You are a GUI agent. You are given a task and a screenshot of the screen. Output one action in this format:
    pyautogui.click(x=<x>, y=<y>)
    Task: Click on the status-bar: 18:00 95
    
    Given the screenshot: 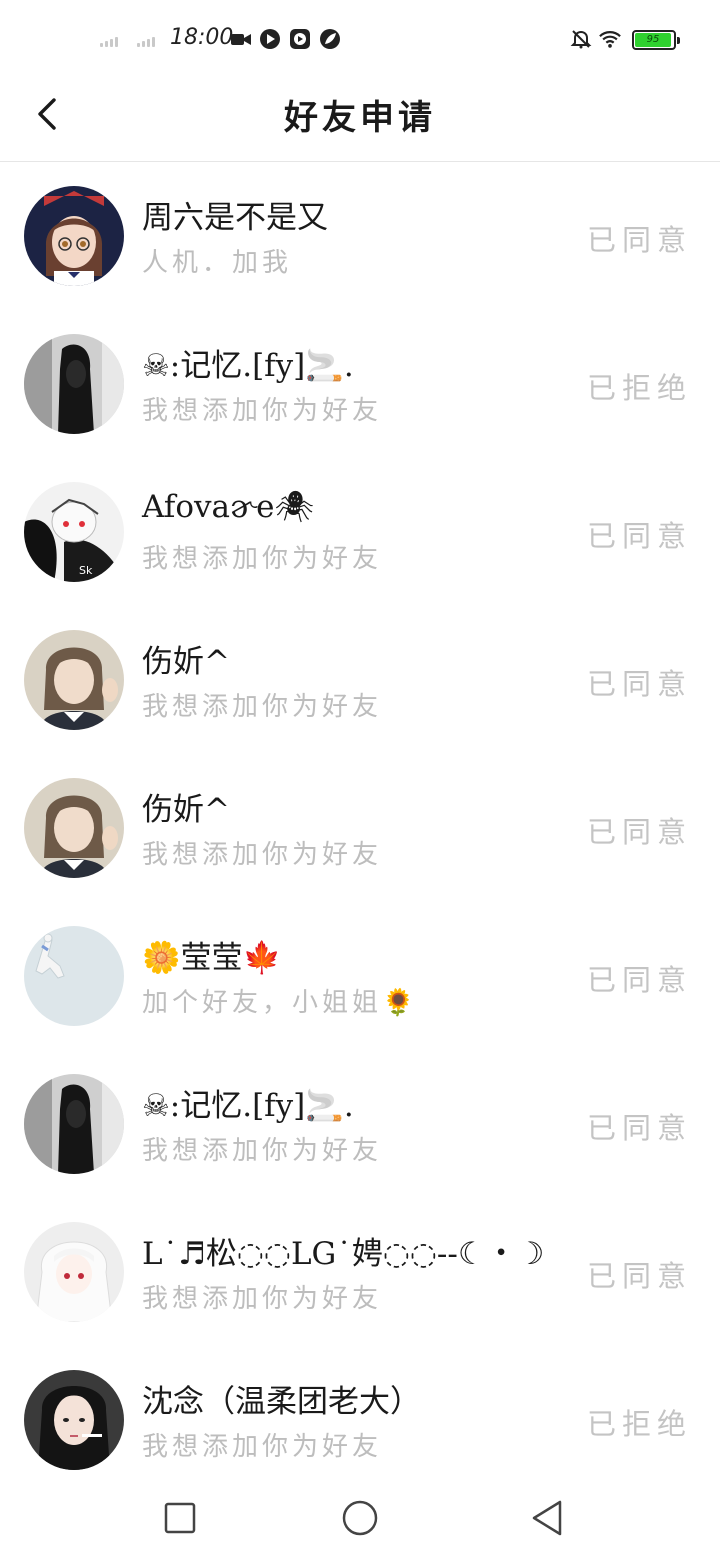 What is the action you would take?
    pyautogui.click(x=360, y=39)
    